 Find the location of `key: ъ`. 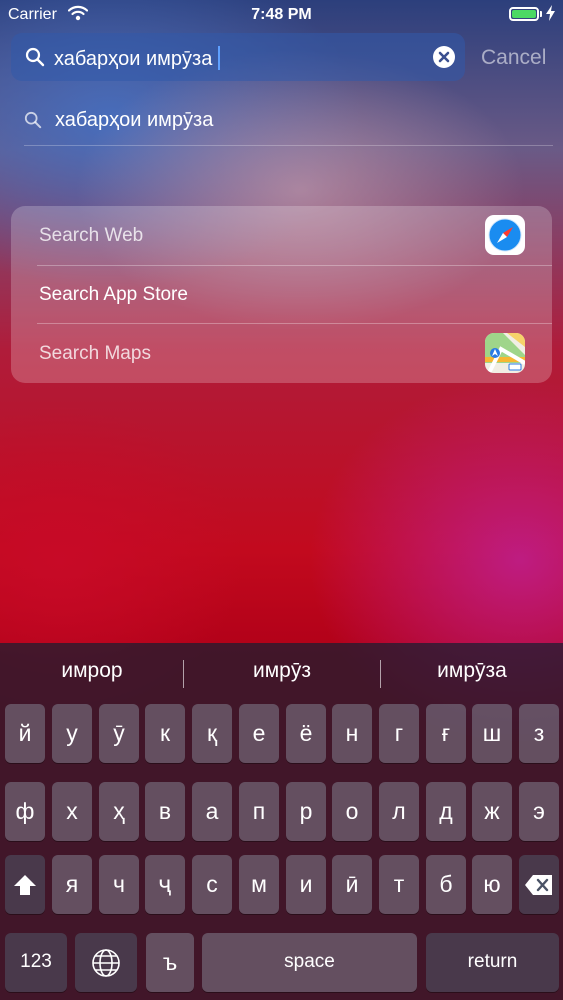

key: ъ is located at coordinates (170, 962).